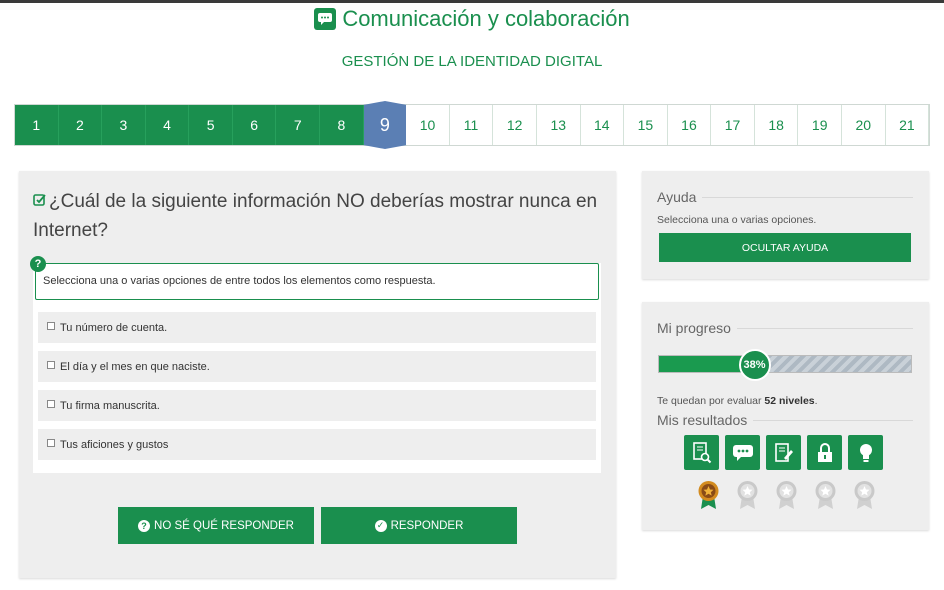 This screenshot has width=944, height=590. What do you see at coordinates (486, 18) in the screenshot?
I see `page-title: Comunicación y colaboración` at bounding box center [486, 18].